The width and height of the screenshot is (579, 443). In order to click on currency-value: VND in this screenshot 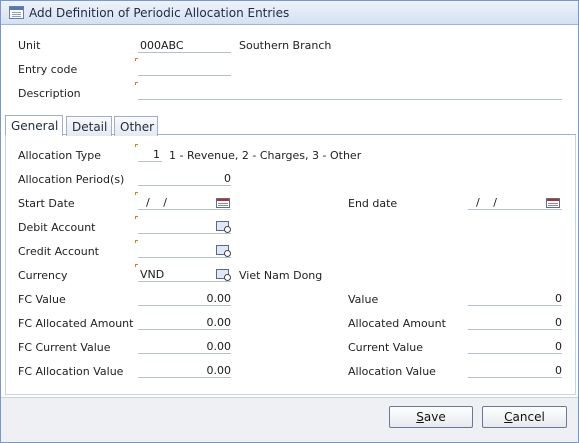, I will do `click(152, 274)`.